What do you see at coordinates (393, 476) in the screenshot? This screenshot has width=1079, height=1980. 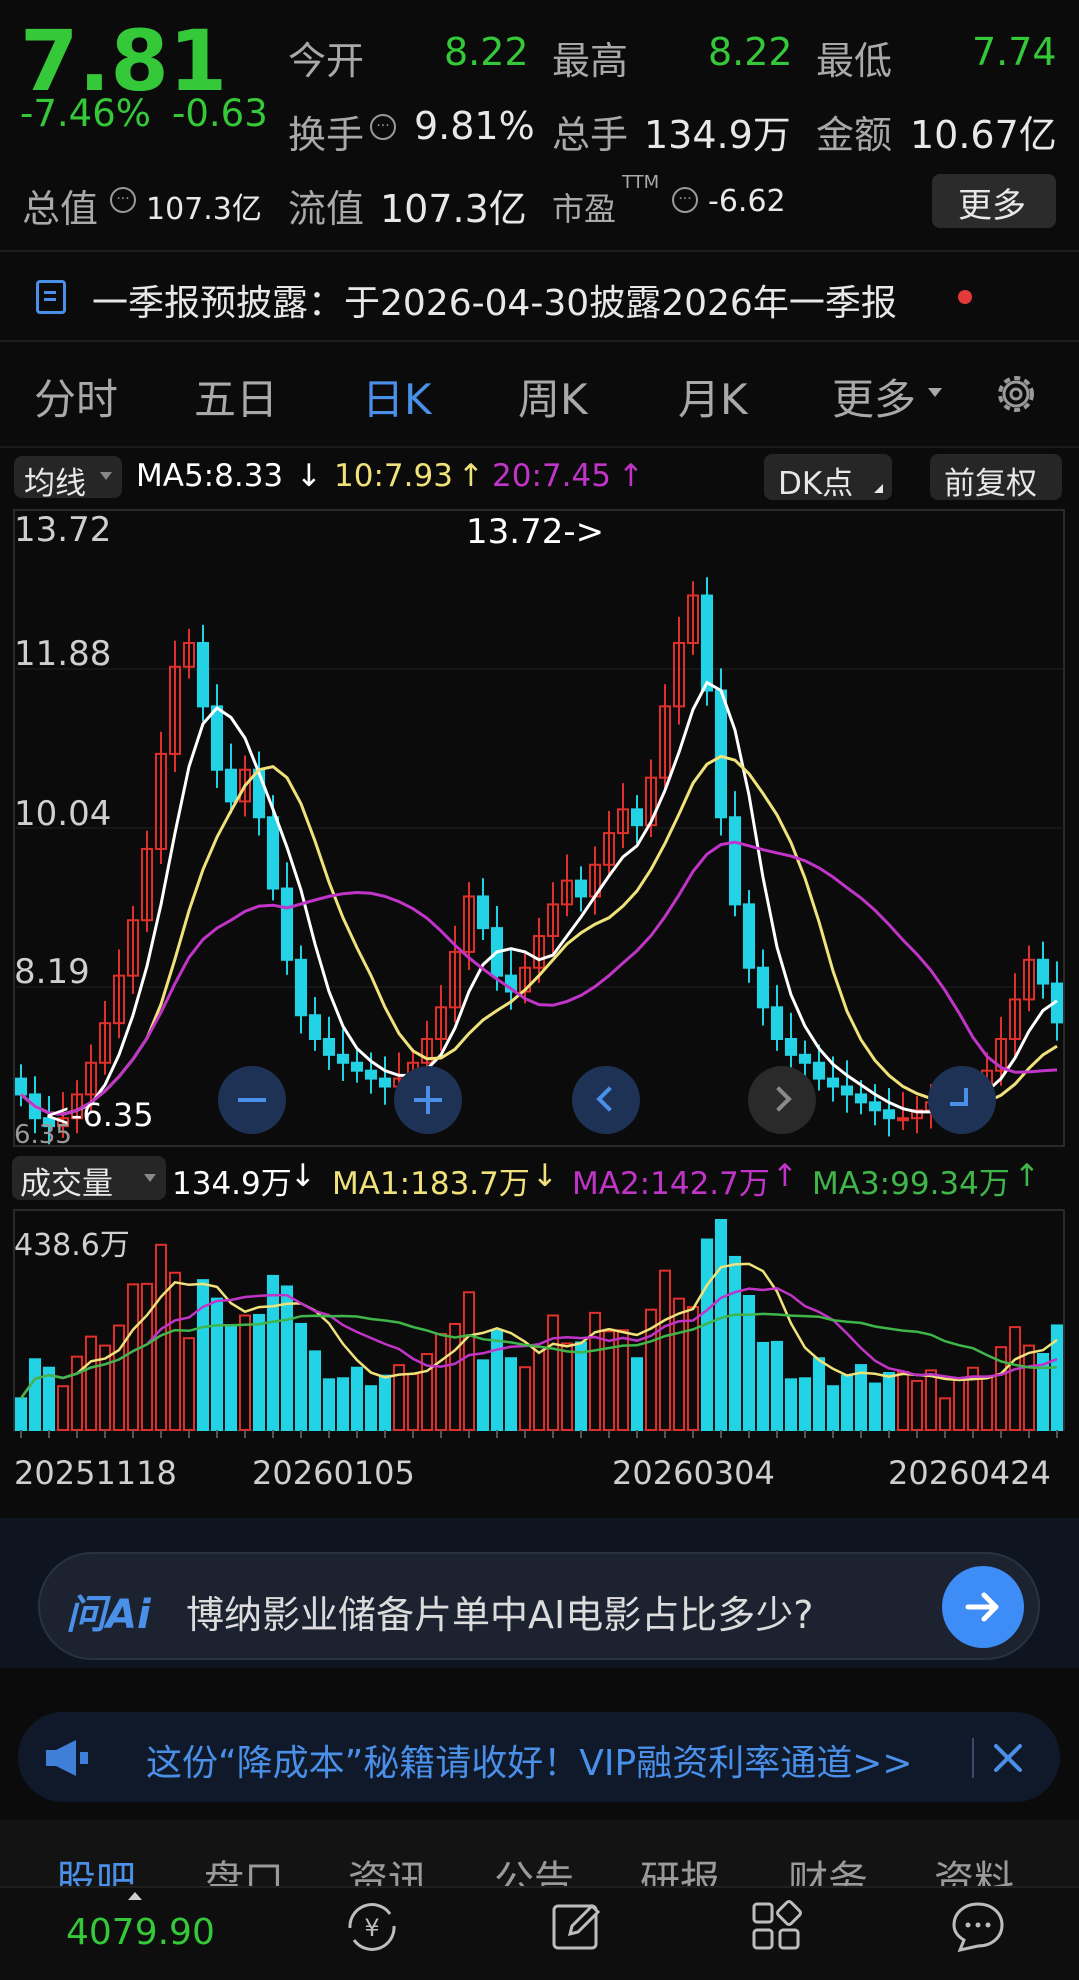 I see `ma10-legend: 10:7.93` at bounding box center [393, 476].